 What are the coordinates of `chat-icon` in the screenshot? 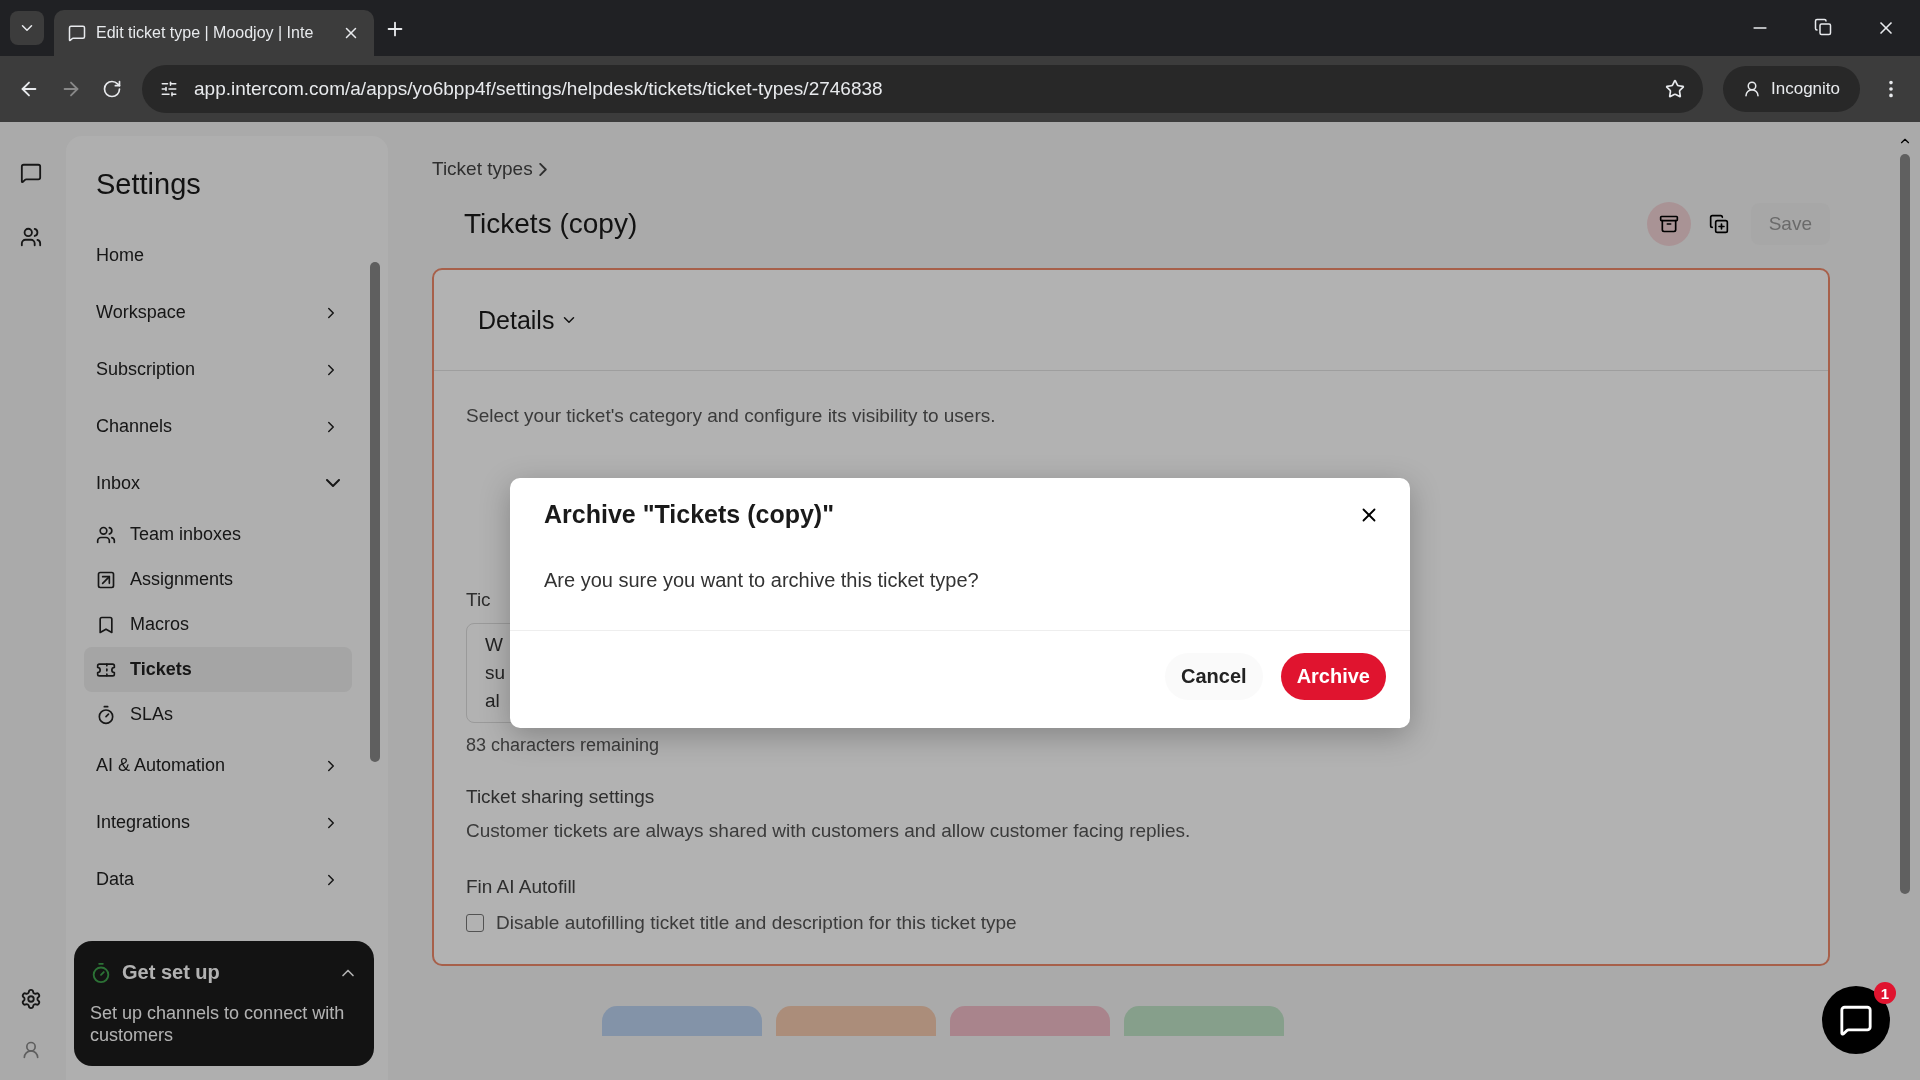 It's located at (1856, 1020).